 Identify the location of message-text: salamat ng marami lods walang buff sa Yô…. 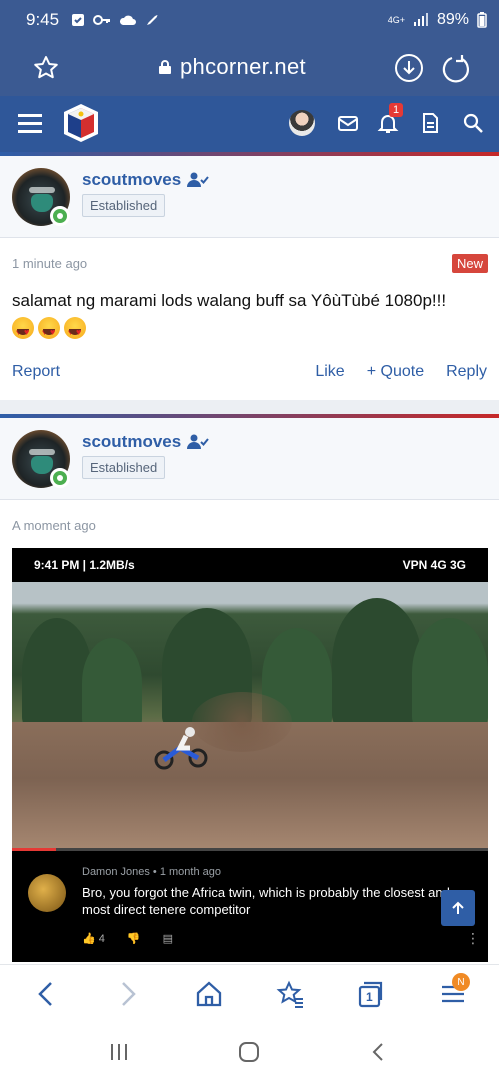
(229, 300).